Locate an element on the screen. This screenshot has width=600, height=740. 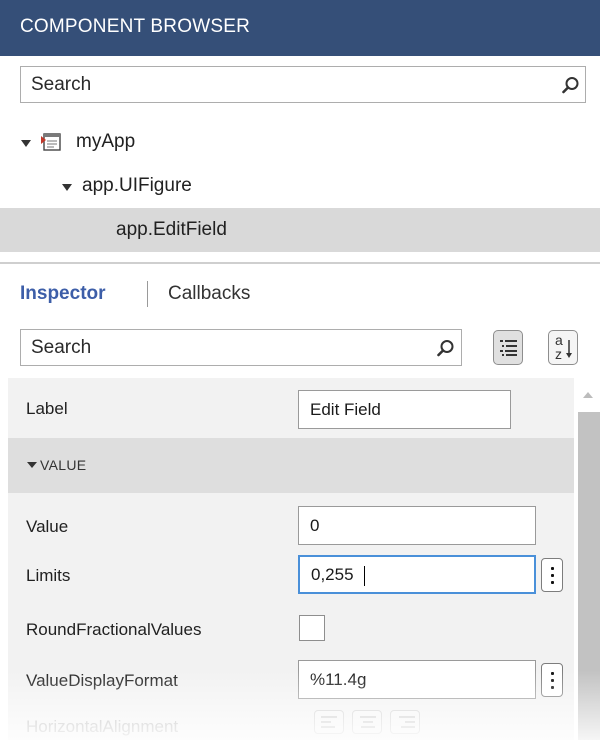
text-caret is located at coordinates (364, 576).